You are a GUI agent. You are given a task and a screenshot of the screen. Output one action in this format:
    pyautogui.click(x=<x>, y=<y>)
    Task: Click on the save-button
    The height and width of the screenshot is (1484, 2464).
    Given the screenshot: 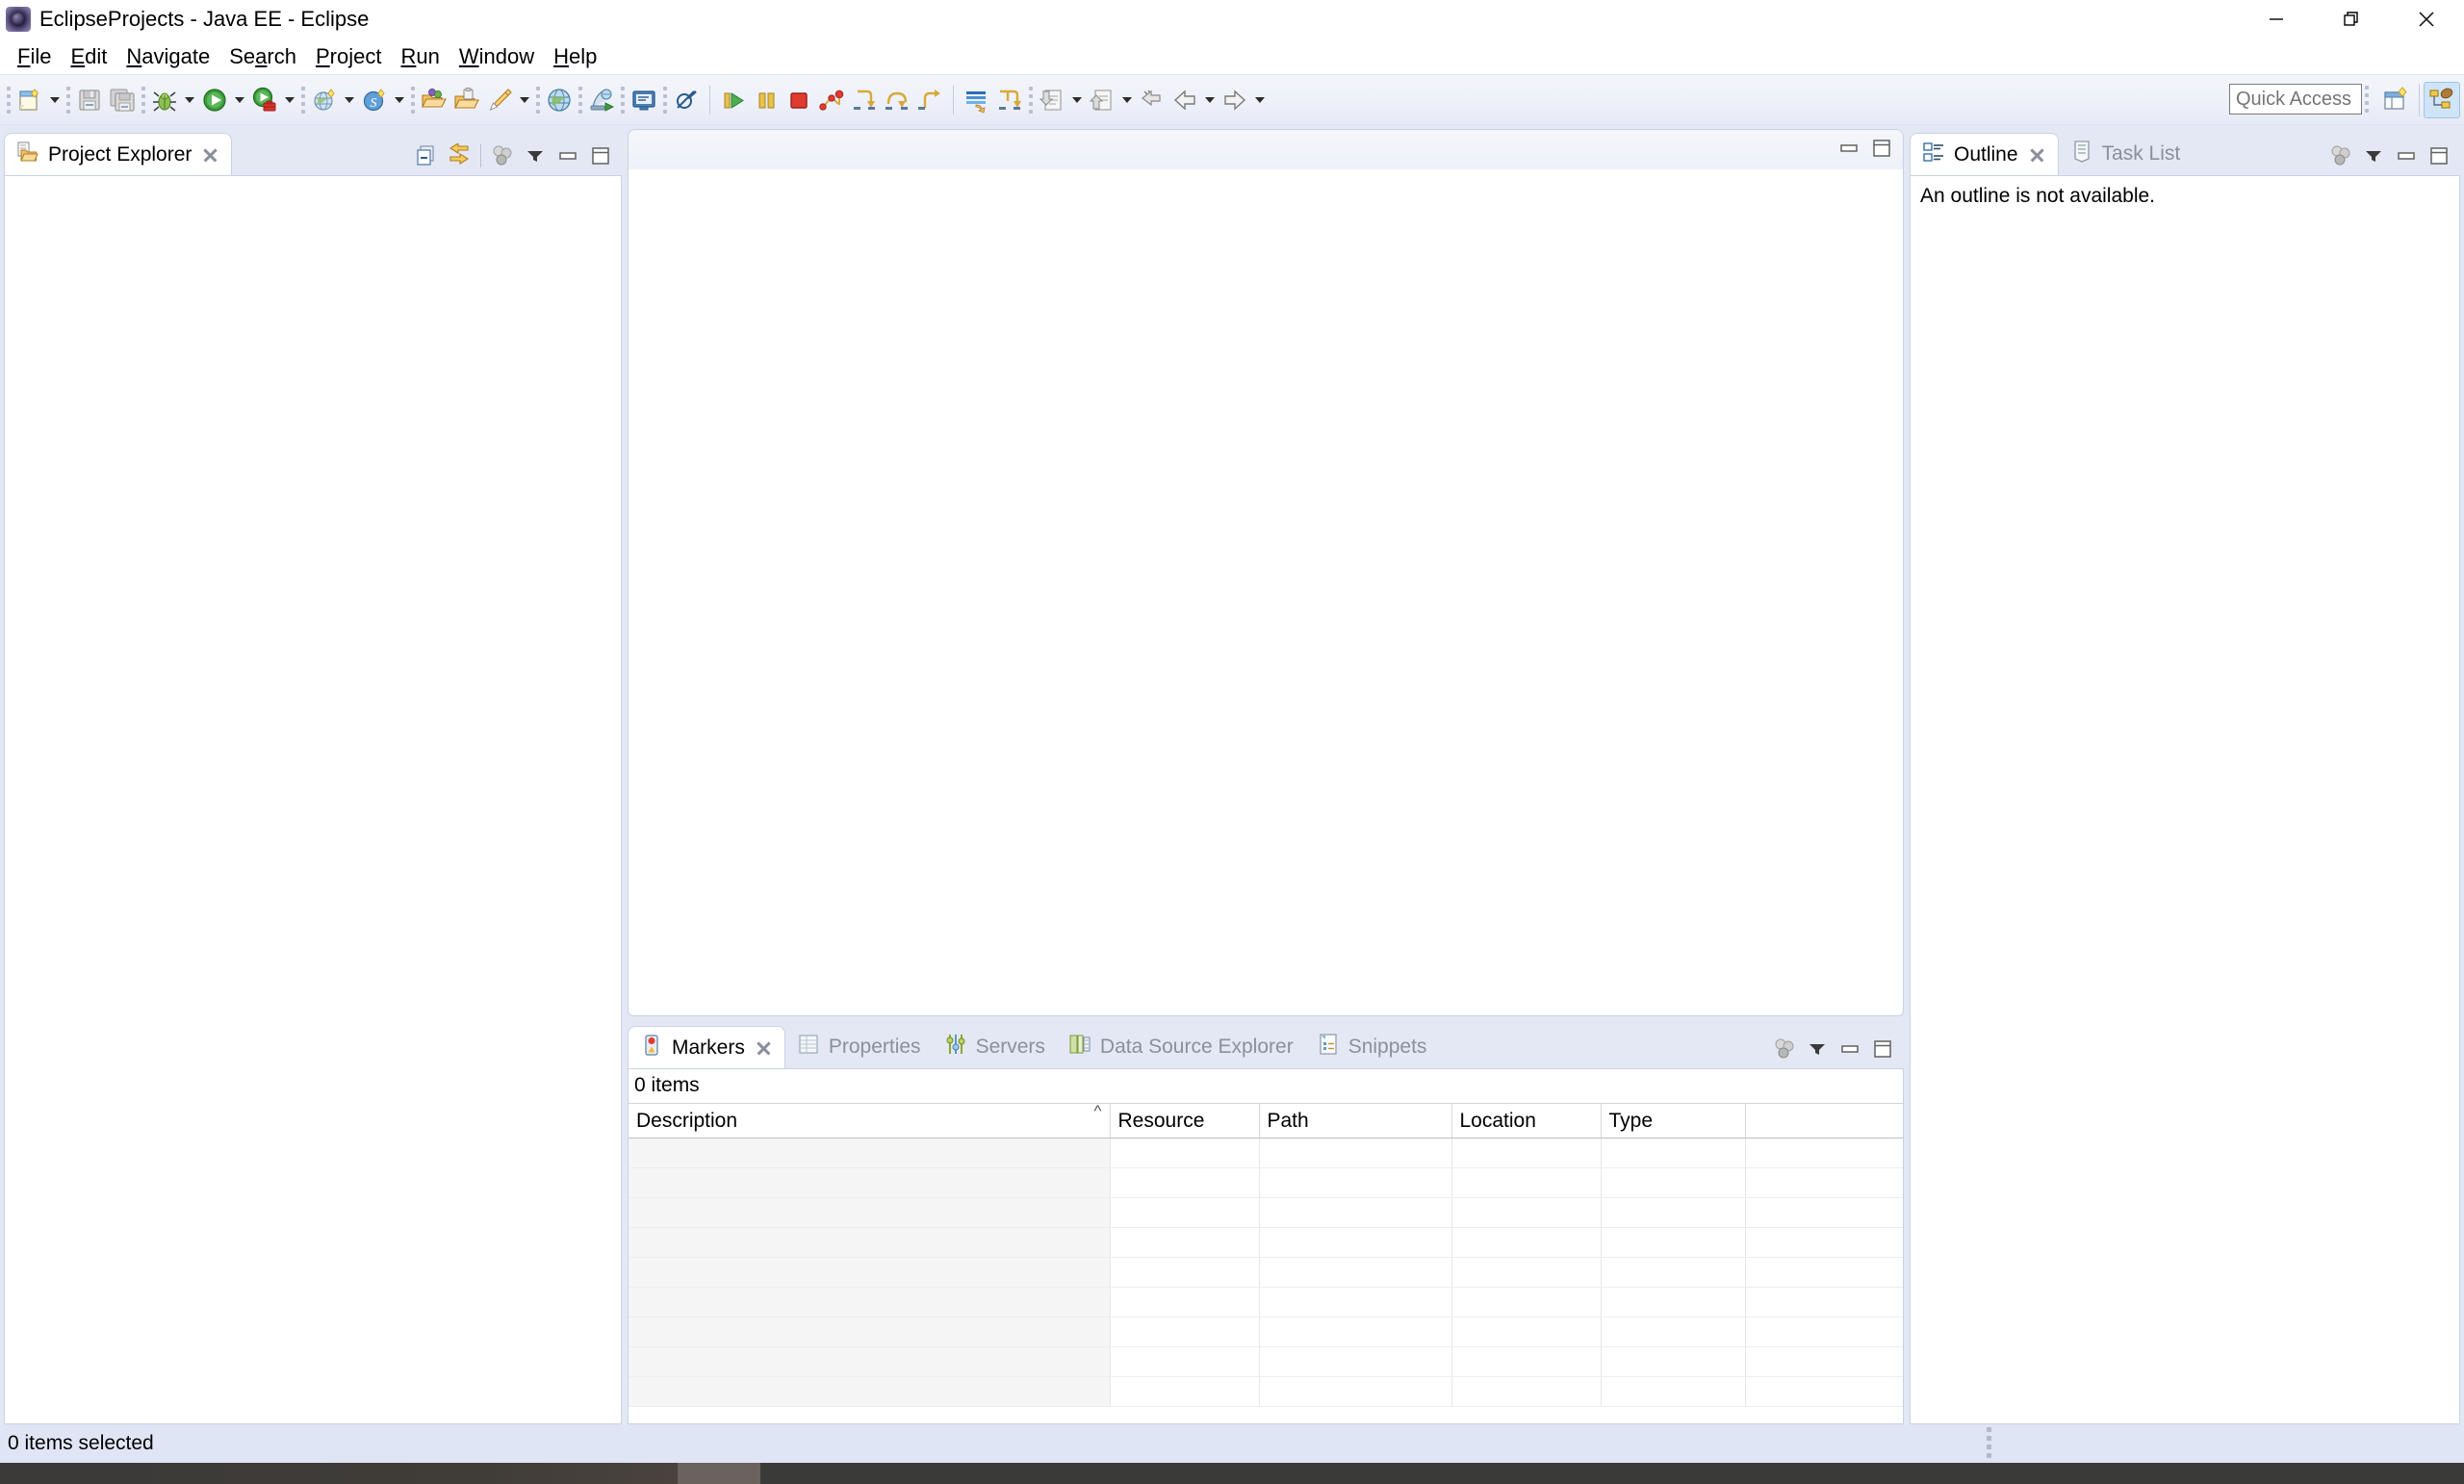 What is the action you would take?
    pyautogui.click(x=89, y=100)
    